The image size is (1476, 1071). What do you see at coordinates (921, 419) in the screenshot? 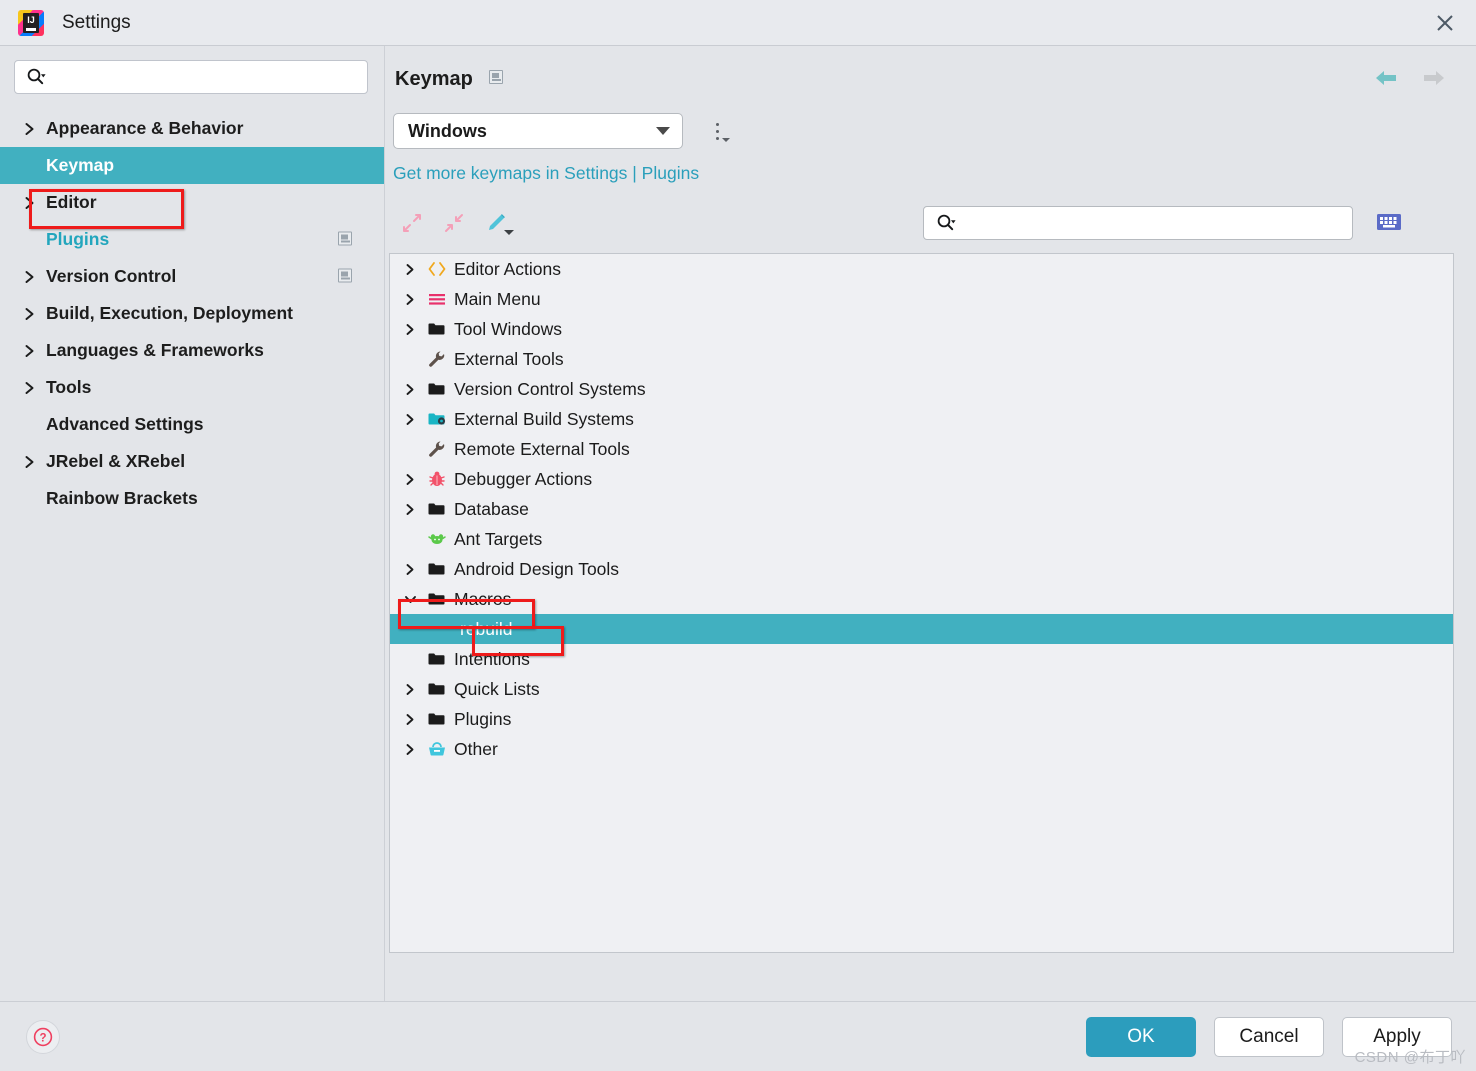
I see `tree-row-external-build-systems: External Build Systems` at bounding box center [921, 419].